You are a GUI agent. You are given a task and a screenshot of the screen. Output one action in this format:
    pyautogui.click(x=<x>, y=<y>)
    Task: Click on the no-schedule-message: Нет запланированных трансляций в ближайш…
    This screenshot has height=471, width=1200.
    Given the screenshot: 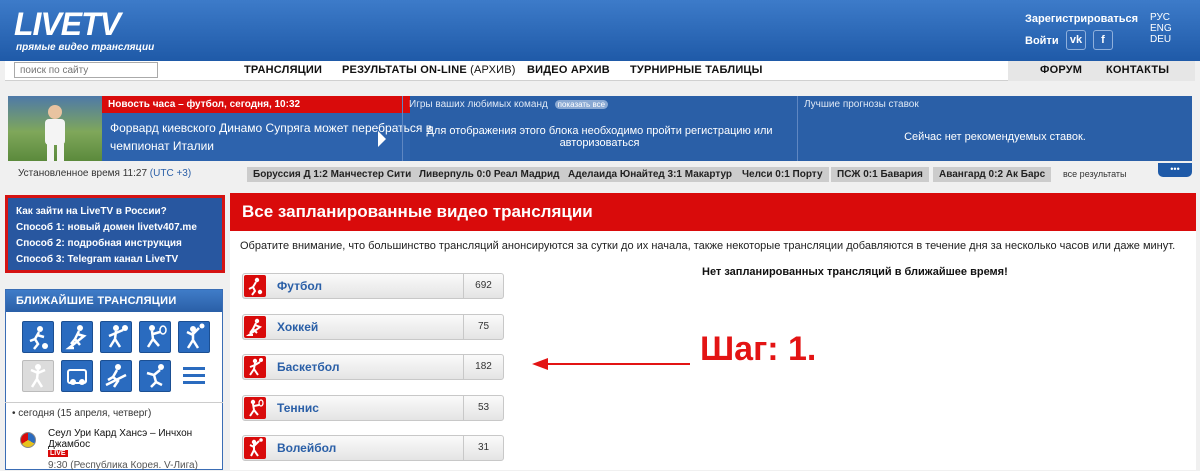 What is the action you would take?
    pyautogui.click(x=855, y=272)
    